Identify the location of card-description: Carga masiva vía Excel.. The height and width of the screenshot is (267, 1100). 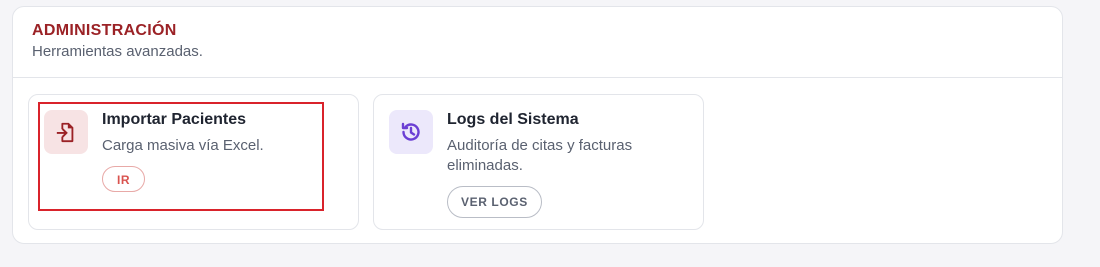
(183, 145).